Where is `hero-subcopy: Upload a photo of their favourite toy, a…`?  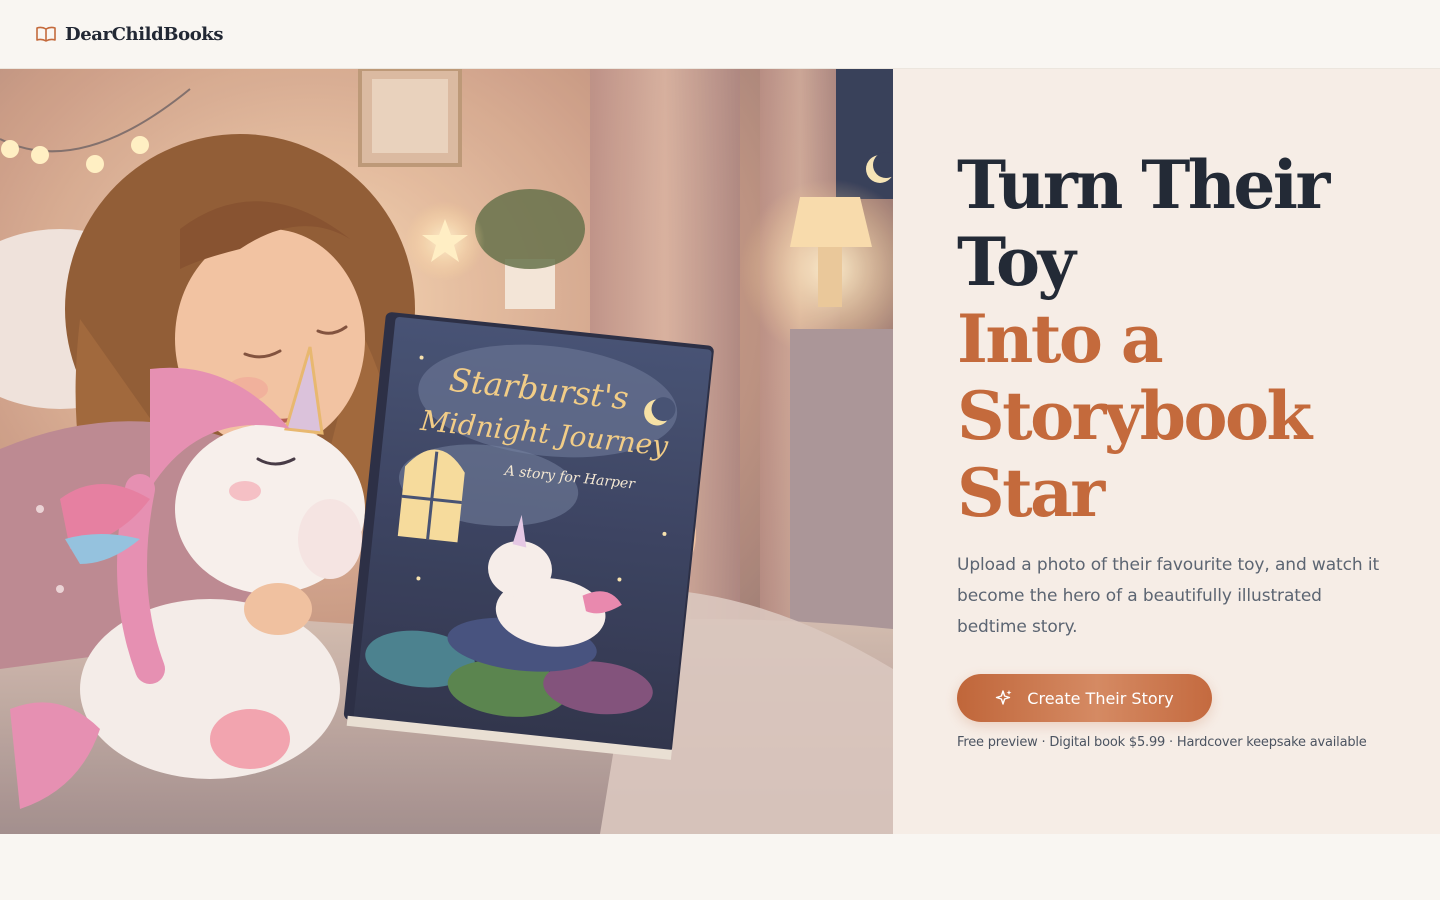 hero-subcopy: Upload a photo of their favourite toy, a… is located at coordinates (1168, 596).